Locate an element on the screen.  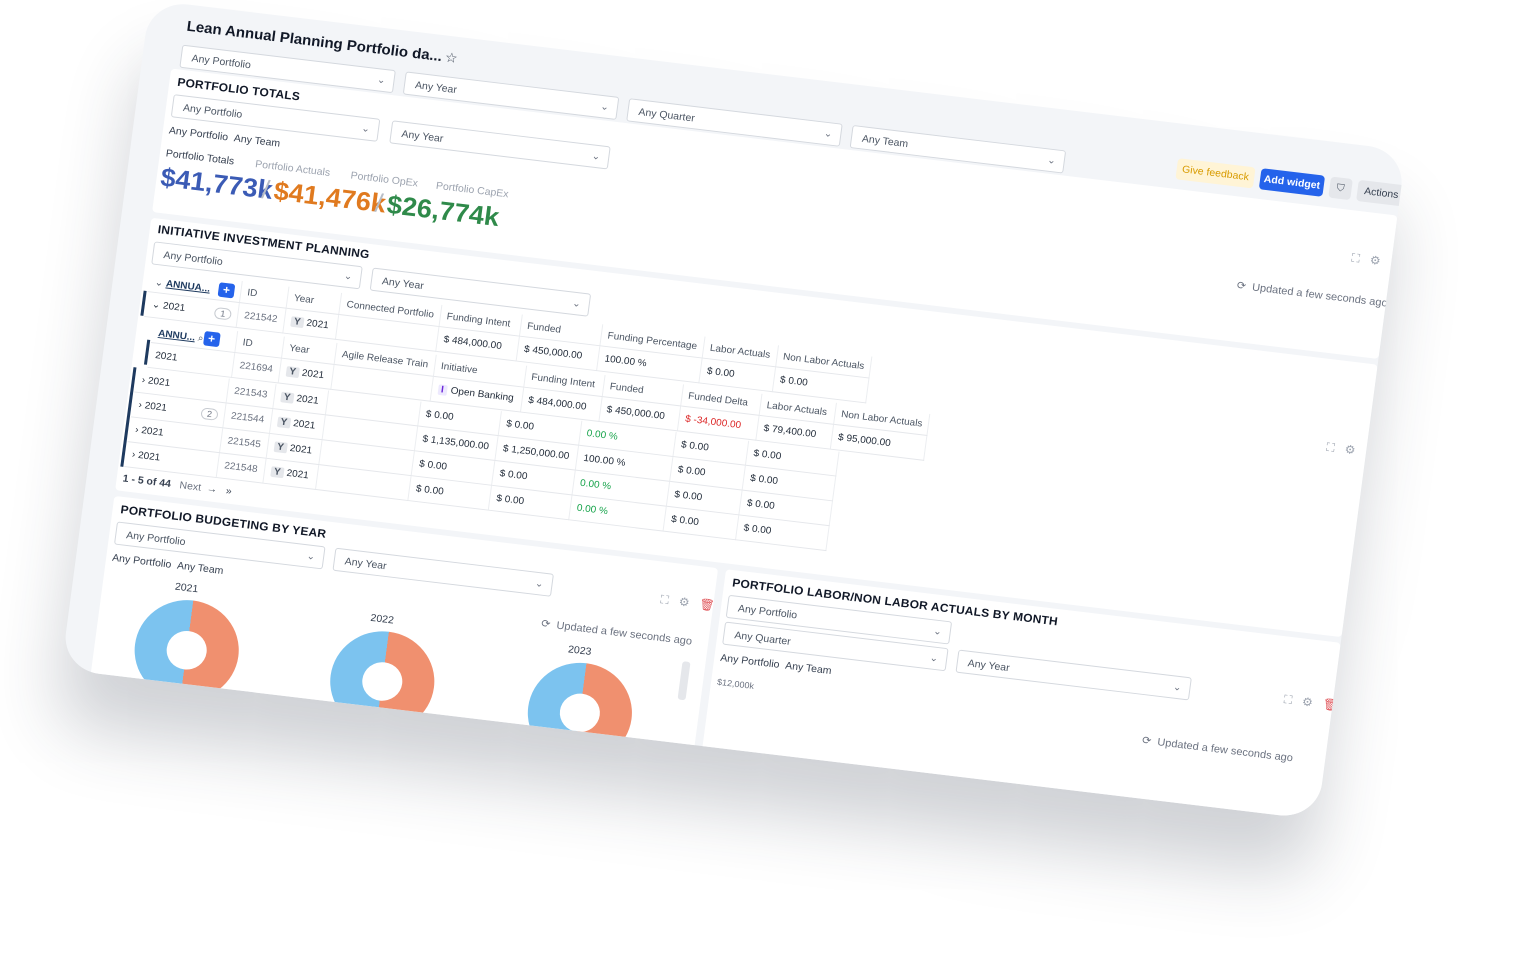
labor-panel-controls: ⛶ ⚙ 🗑 is located at coordinates (1306, 702).